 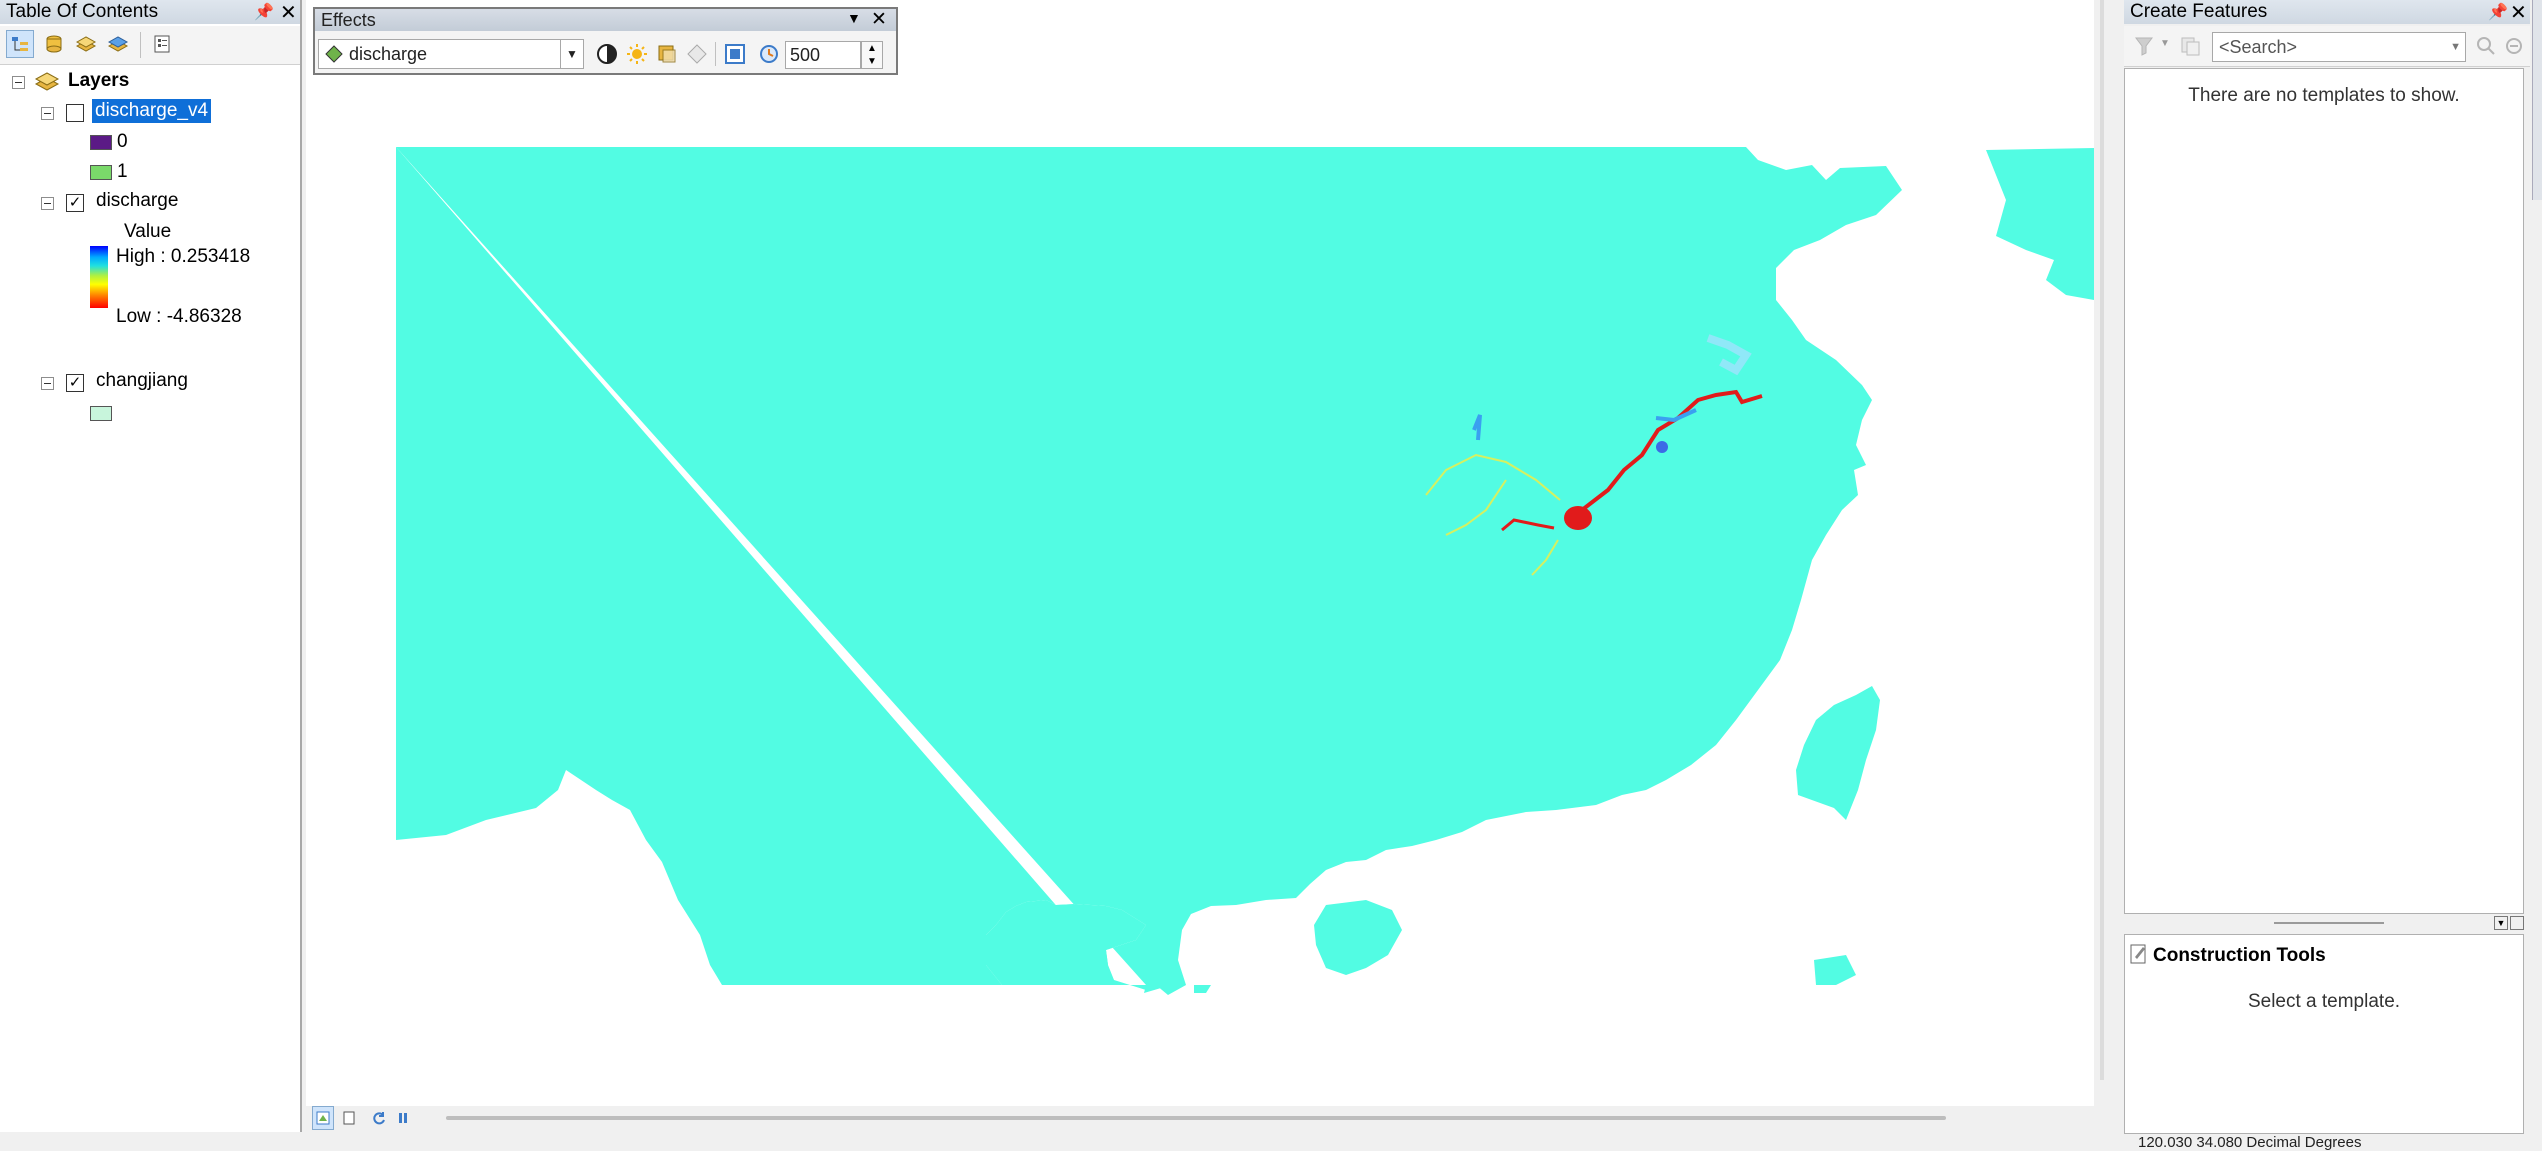 I want to click on expand-down-icon: ▼, so click(x=2501, y=923).